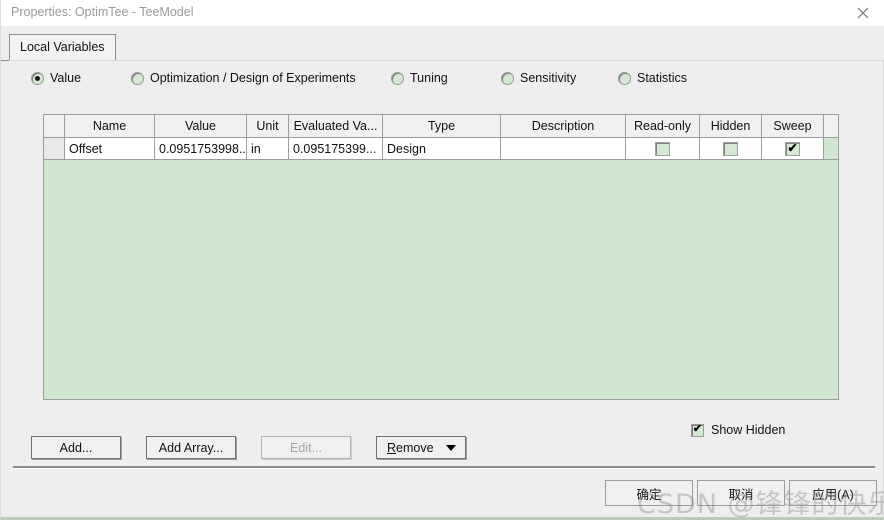 This screenshot has width=884, height=521. I want to click on grid-header-unit: Unit, so click(268, 126).